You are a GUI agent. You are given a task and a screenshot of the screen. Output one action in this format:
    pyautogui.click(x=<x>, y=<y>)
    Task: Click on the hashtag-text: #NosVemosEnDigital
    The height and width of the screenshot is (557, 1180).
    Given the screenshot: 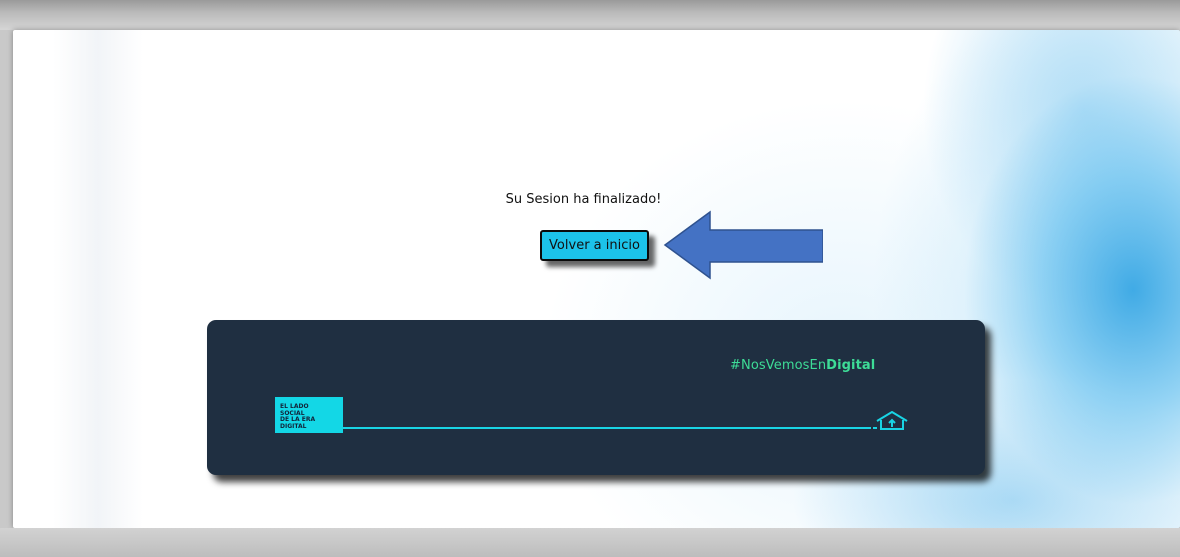 What is the action you would take?
    pyautogui.click(x=802, y=365)
    